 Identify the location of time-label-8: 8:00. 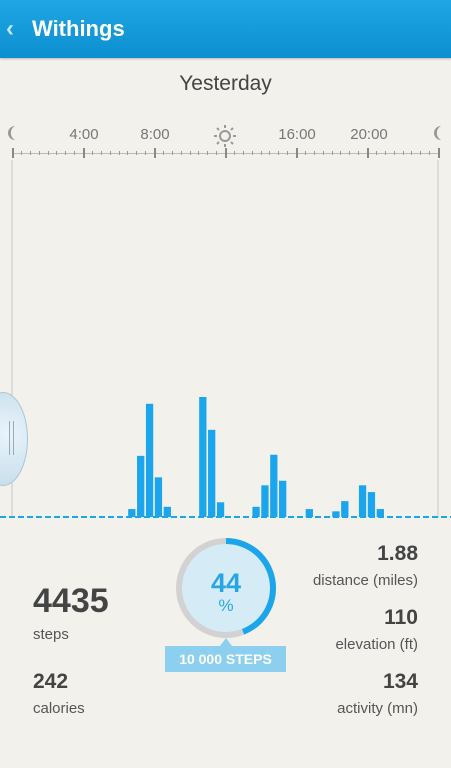
(155, 134).